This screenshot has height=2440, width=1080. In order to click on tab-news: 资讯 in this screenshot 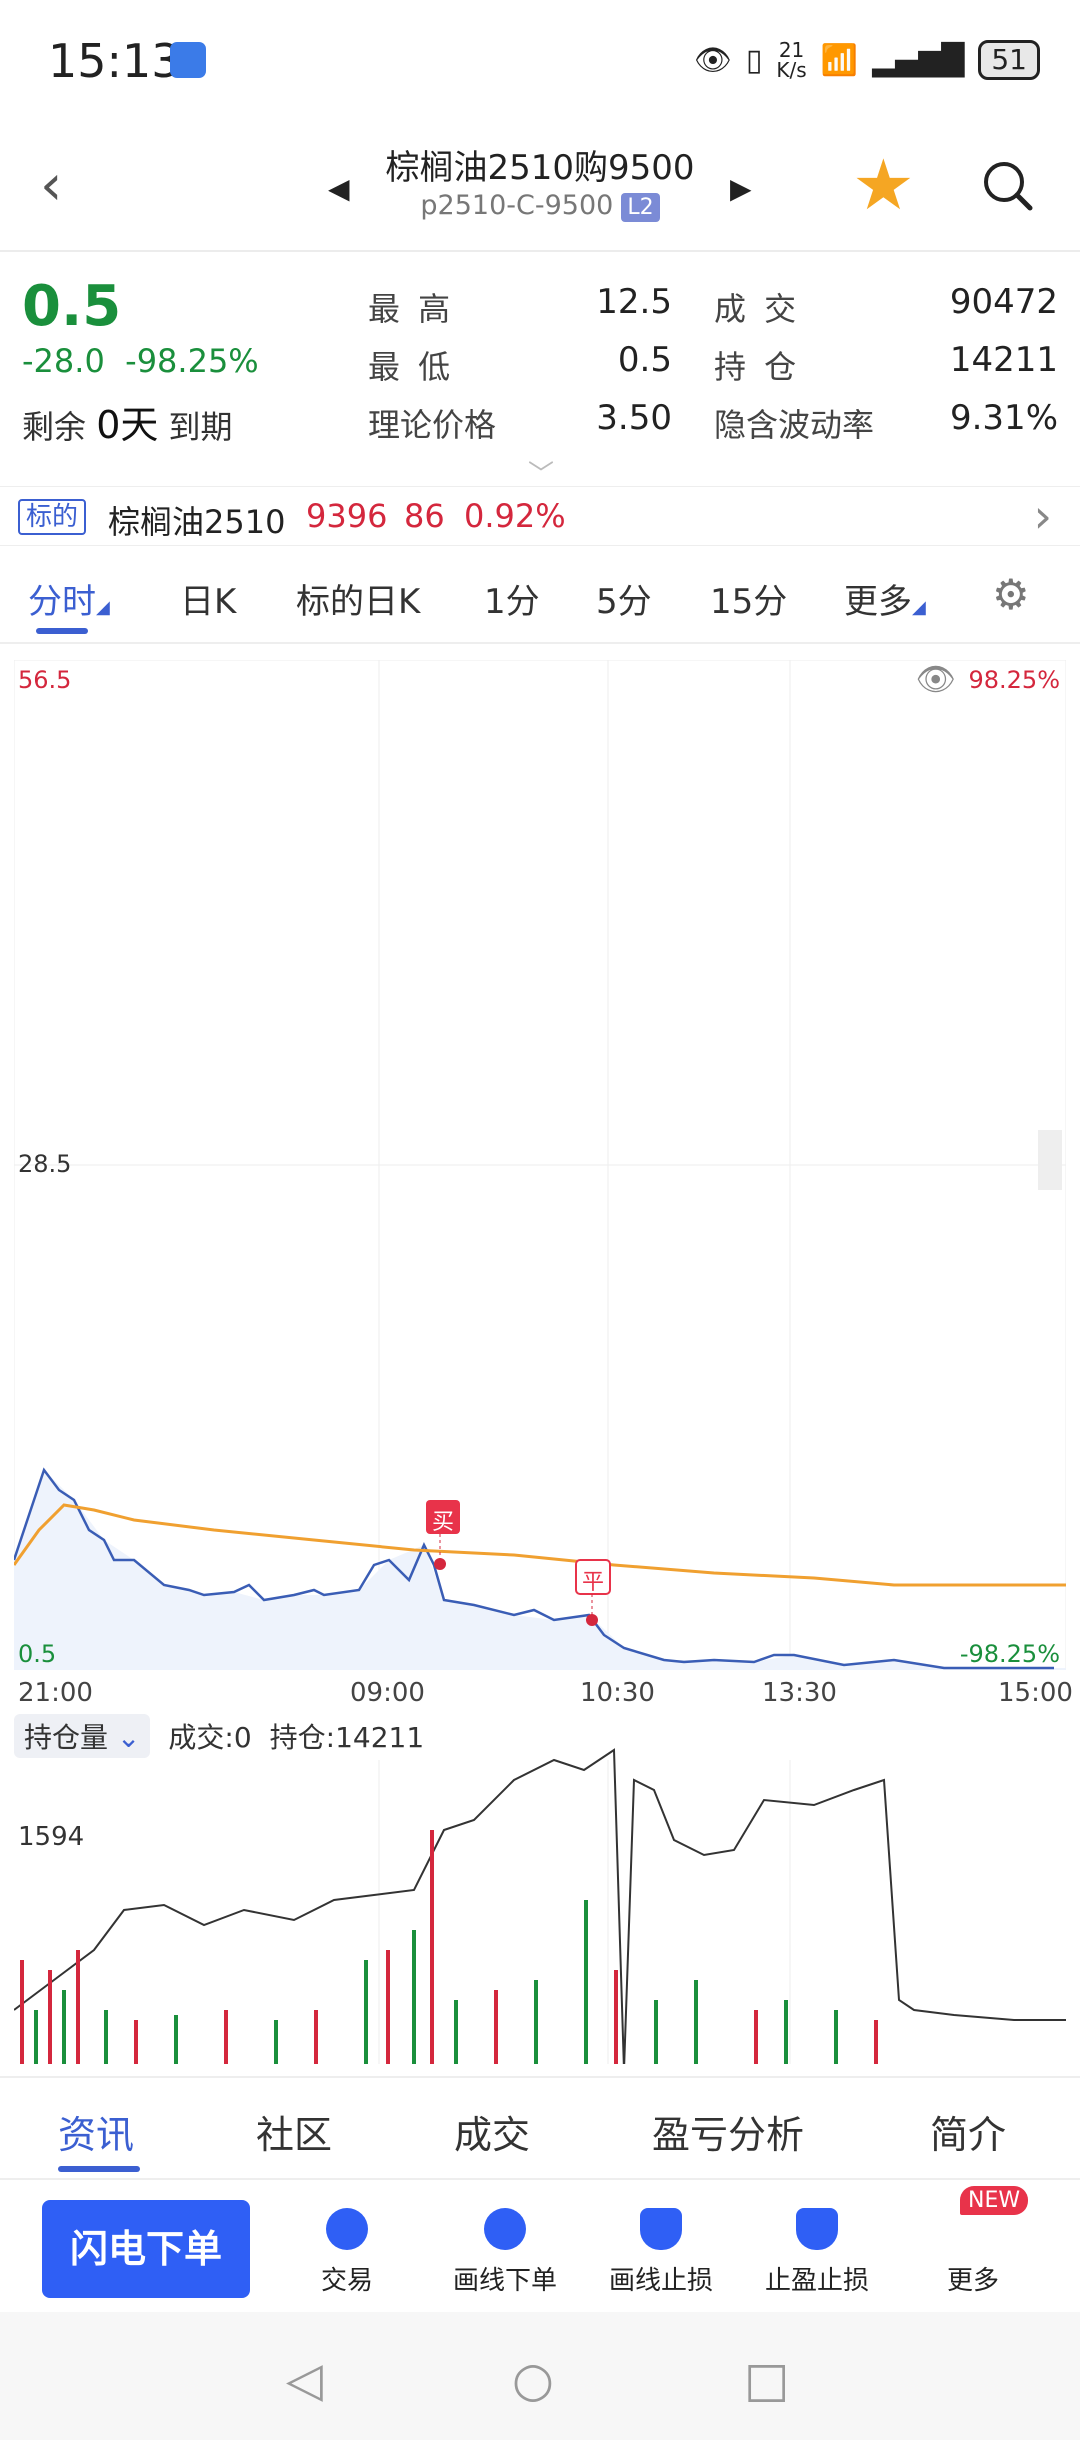, I will do `click(96, 2131)`.